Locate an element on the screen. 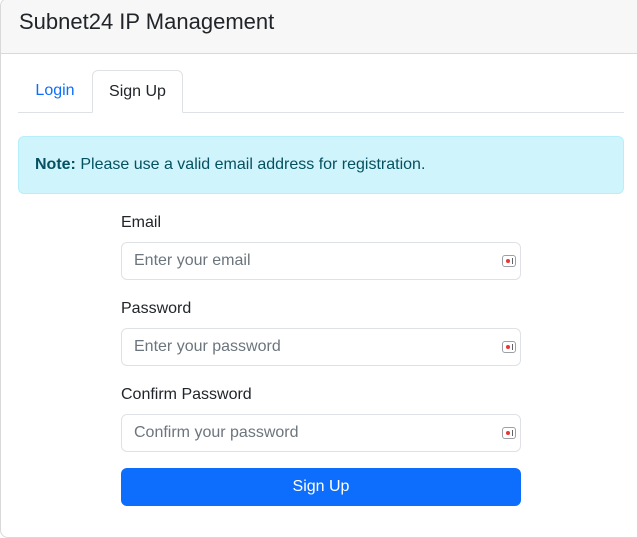 The height and width of the screenshot is (538, 637). card-header: Subnet24 IP Management is located at coordinates (319, 27).